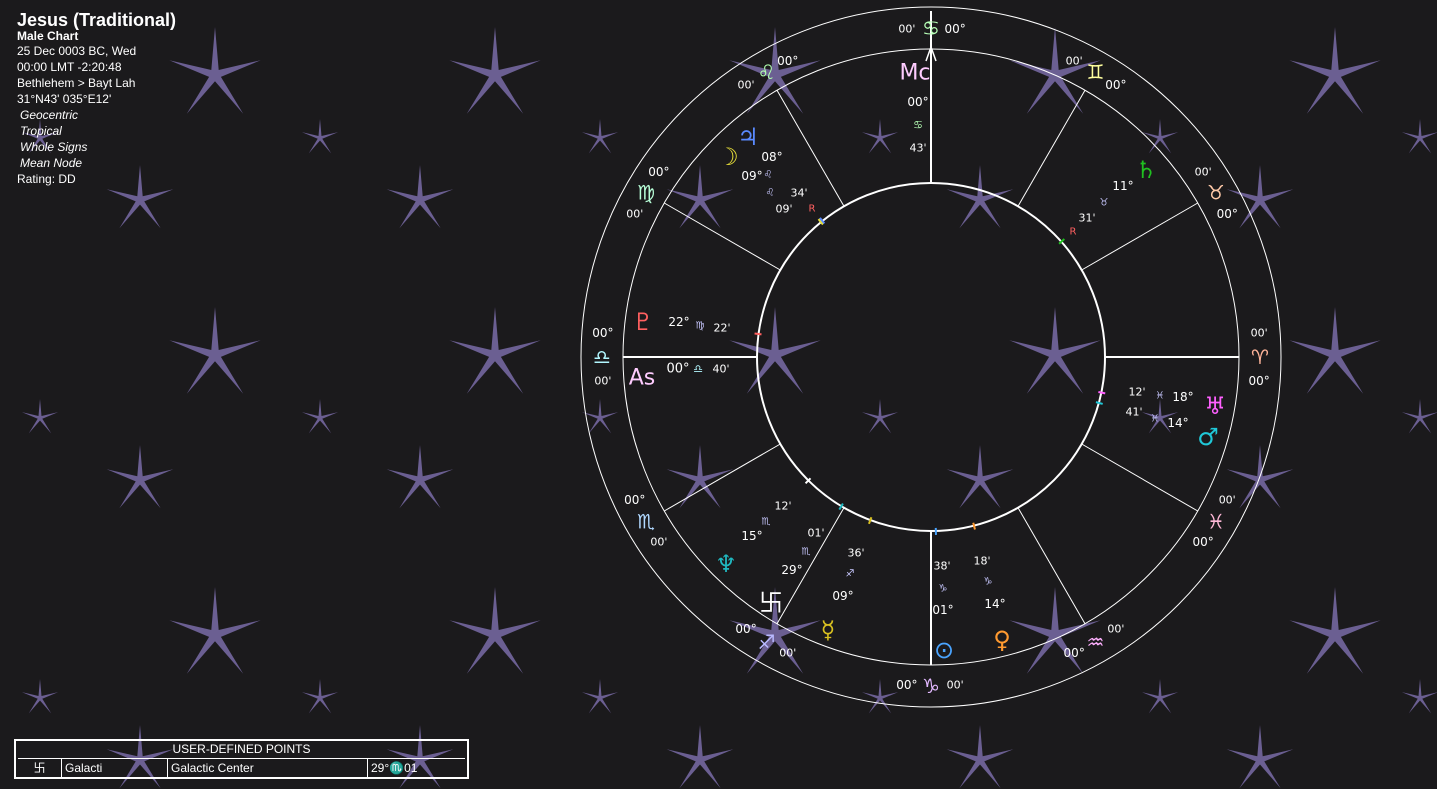 This screenshot has height=789, width=1437. Describe the element at coordinates (726, 564) in the screenshot. I see `neptune-icon: ♆` at that location.